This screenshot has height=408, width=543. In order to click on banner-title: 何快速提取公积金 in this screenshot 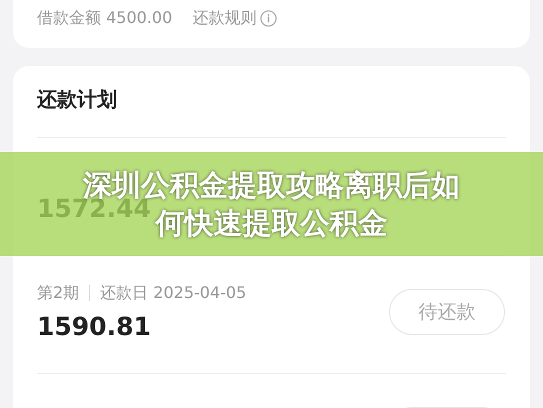, I will do `click(272, 223)`.